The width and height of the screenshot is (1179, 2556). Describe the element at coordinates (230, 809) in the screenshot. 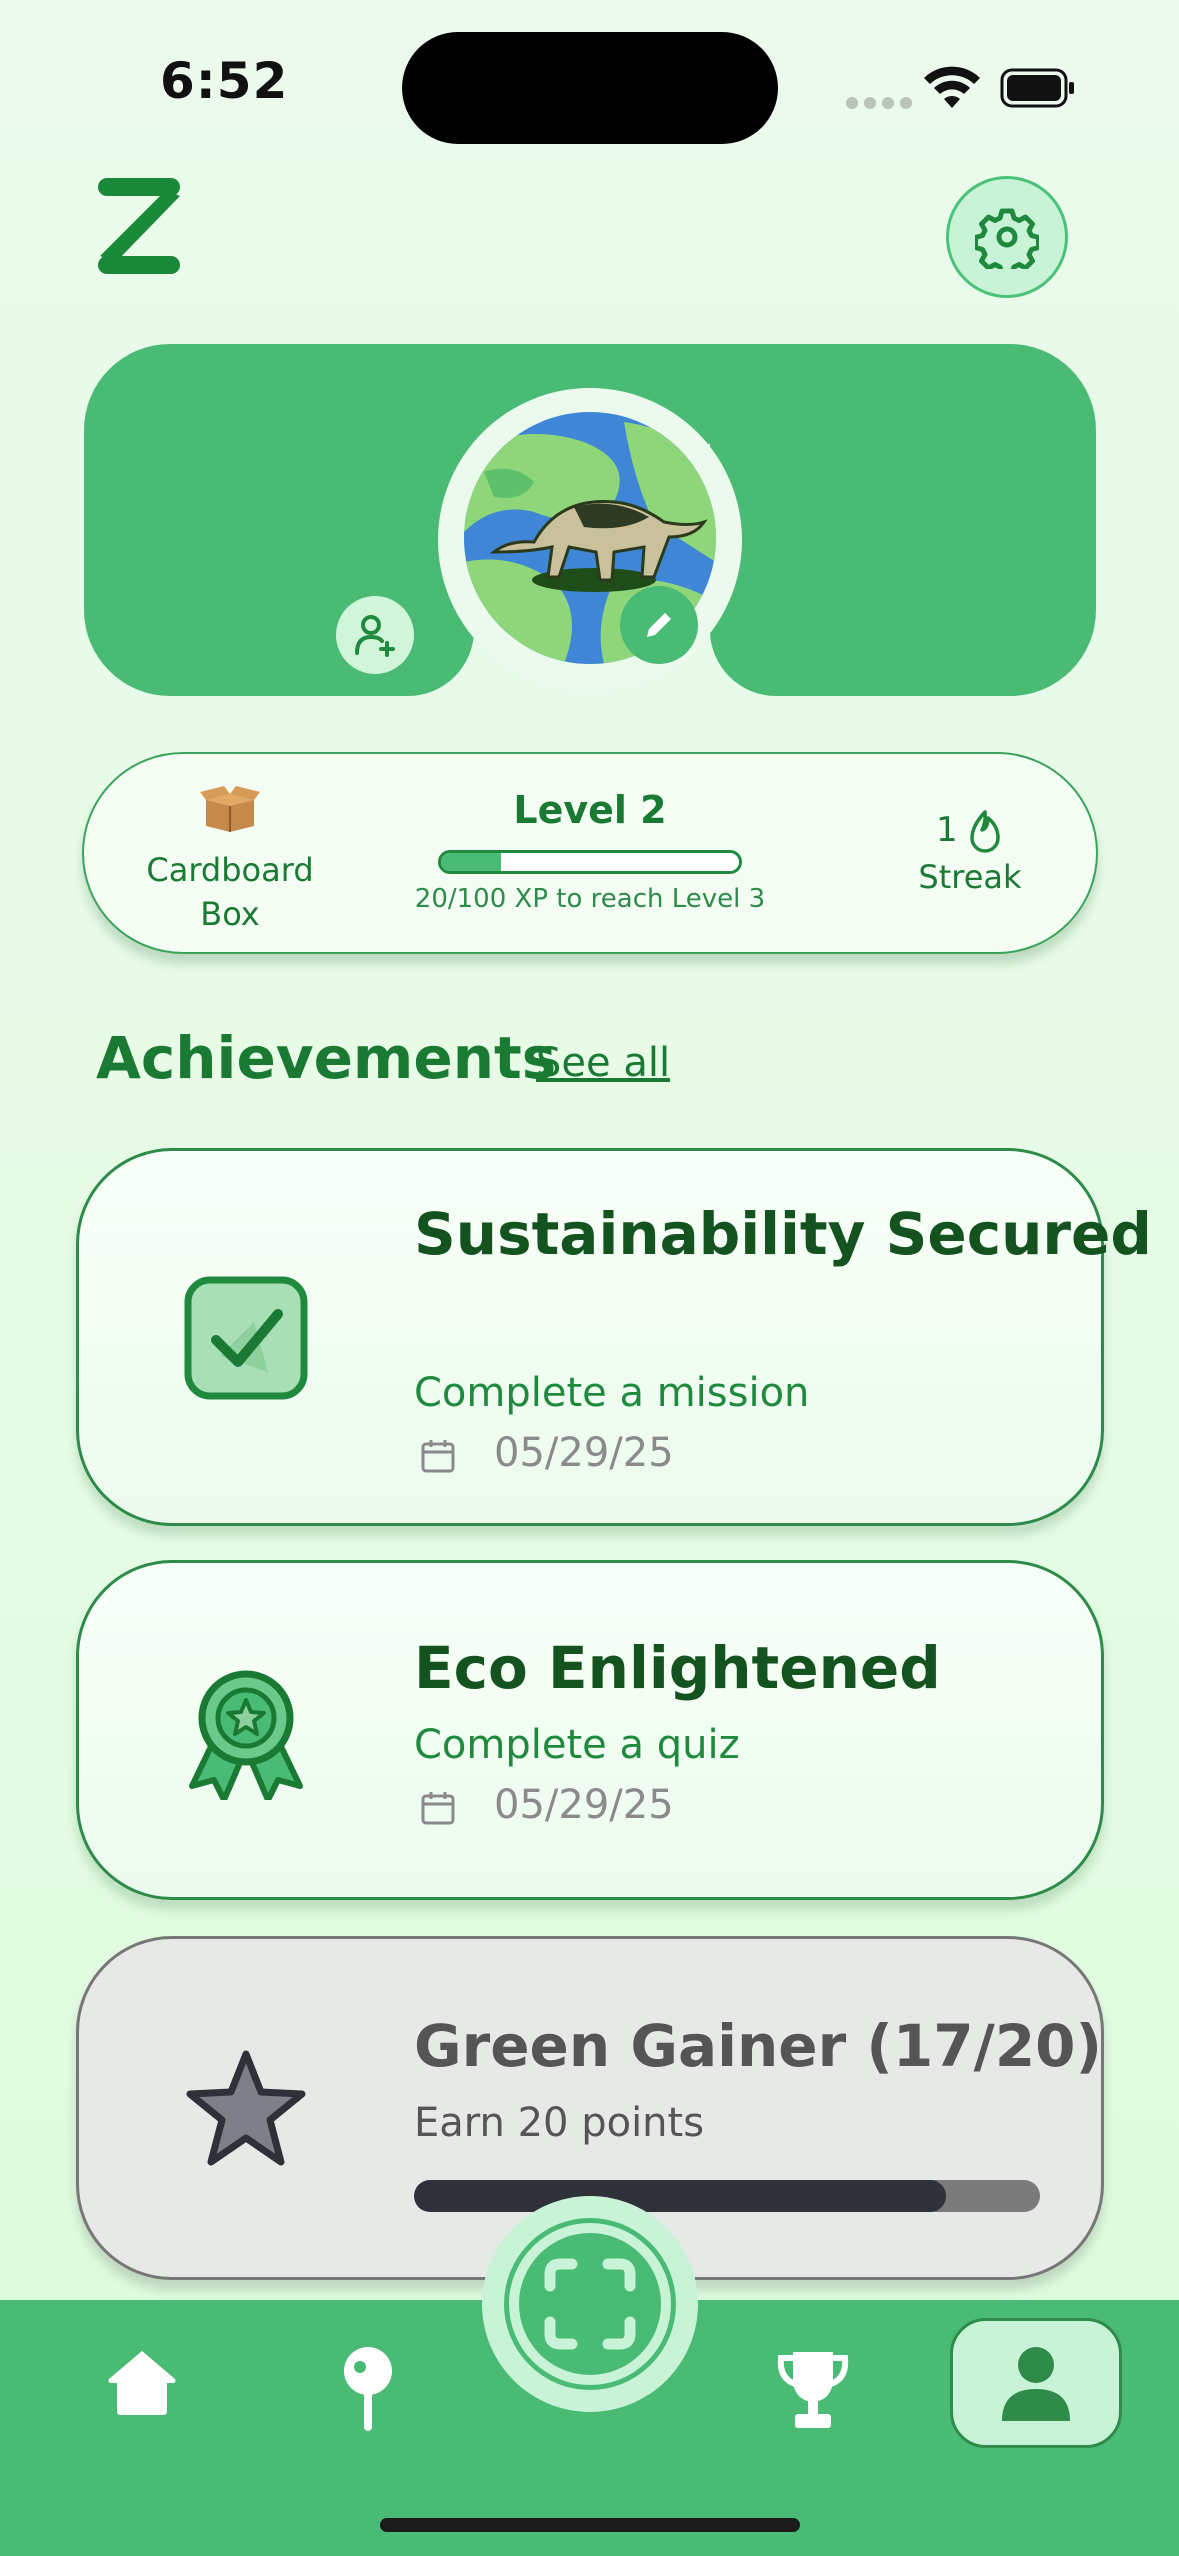

I see `cardboard-box-icon` at that location.